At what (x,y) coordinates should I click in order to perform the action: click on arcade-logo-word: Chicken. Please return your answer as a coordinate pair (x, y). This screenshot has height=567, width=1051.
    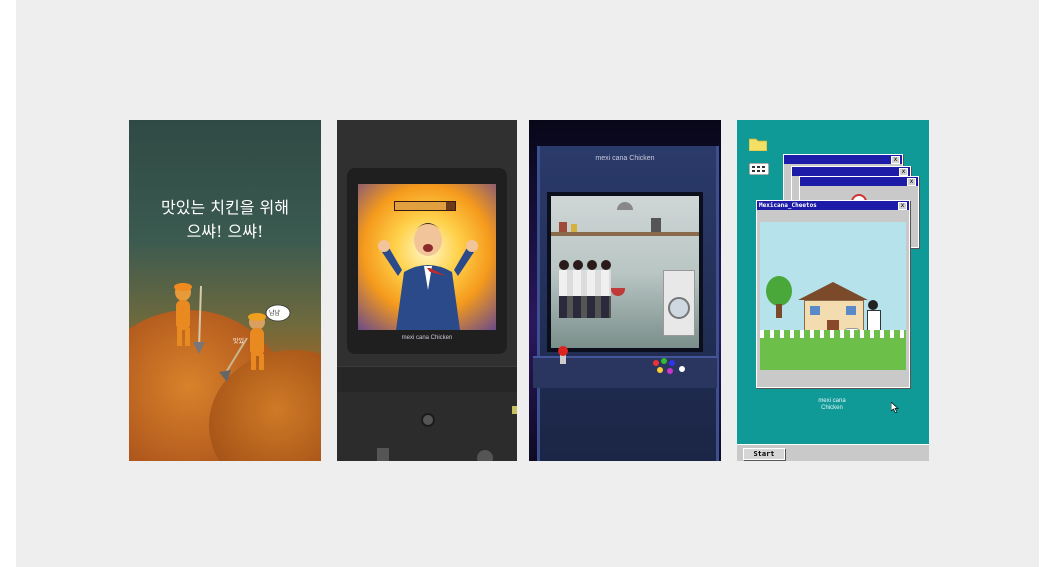
    Looking at the image, I should click on (642, 158).